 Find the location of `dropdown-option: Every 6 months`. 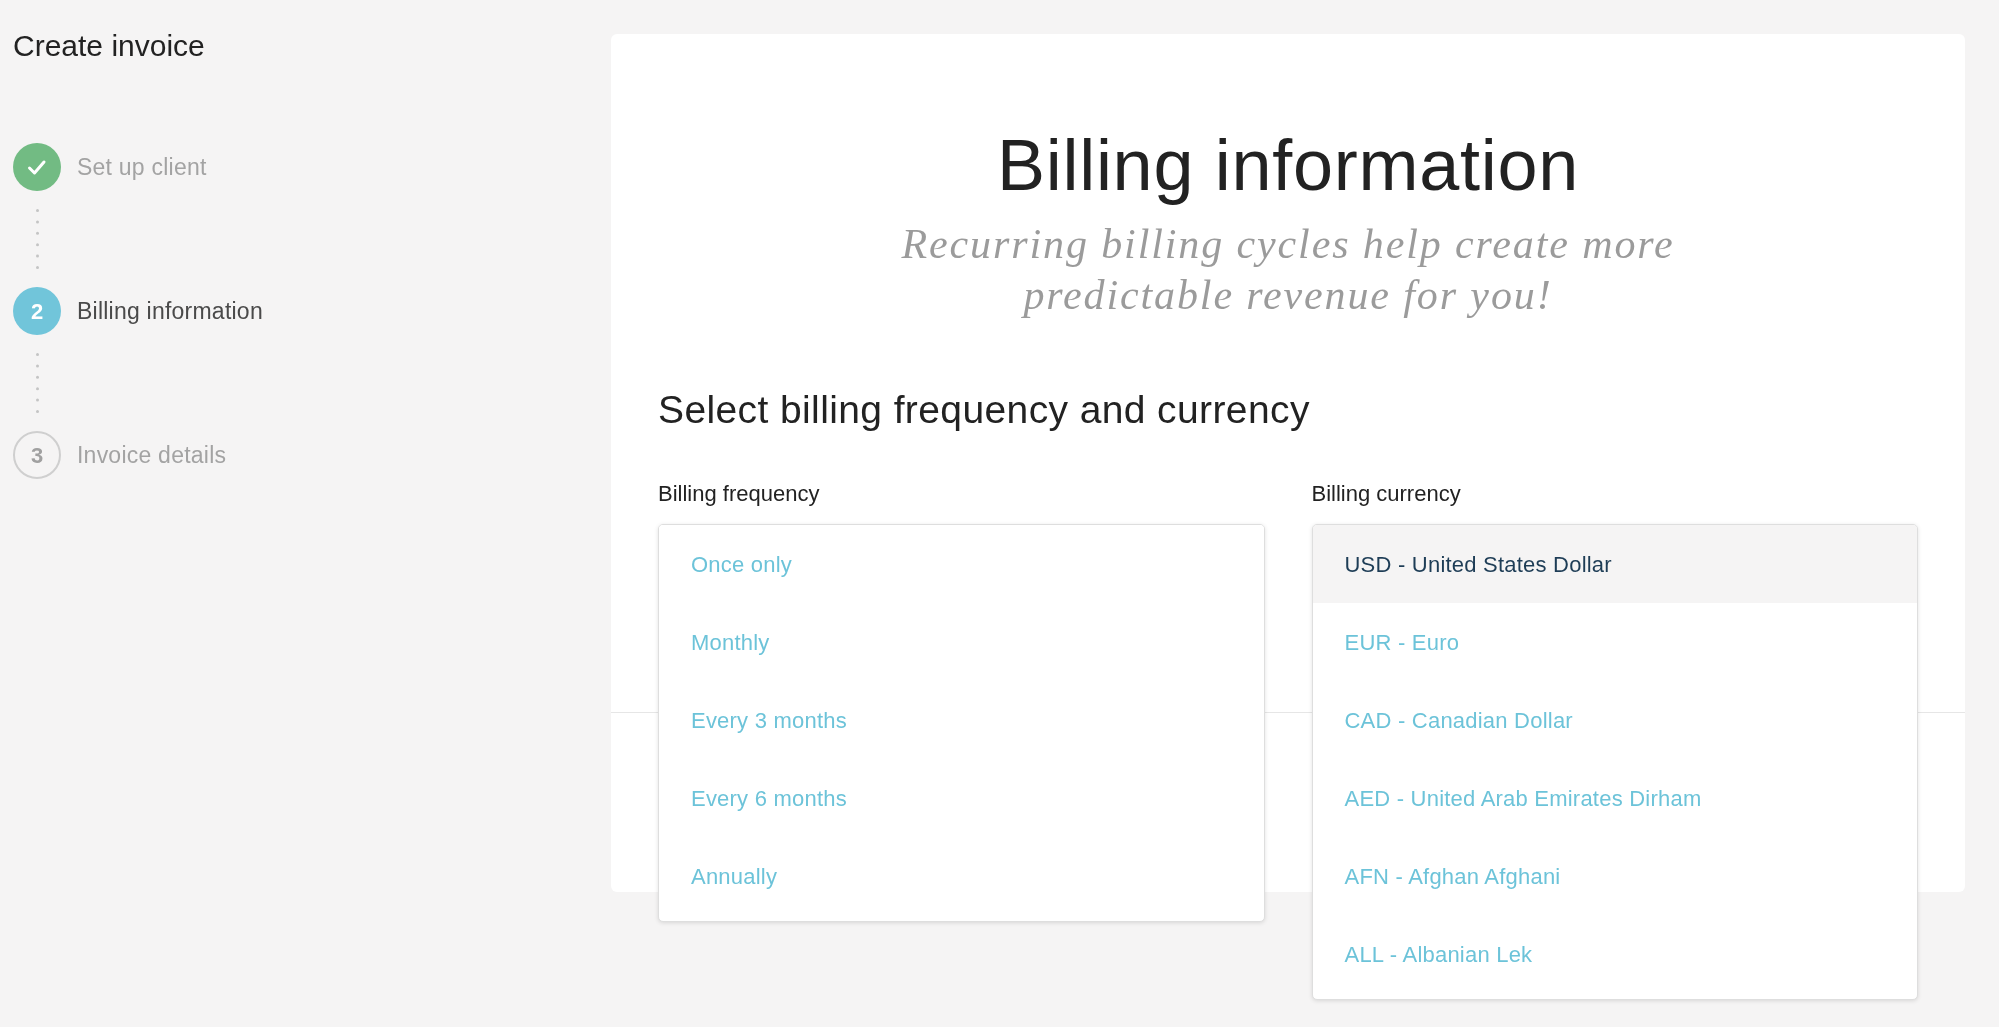

dropdown-option: Every 6 months is located at coordinates (961, 798).